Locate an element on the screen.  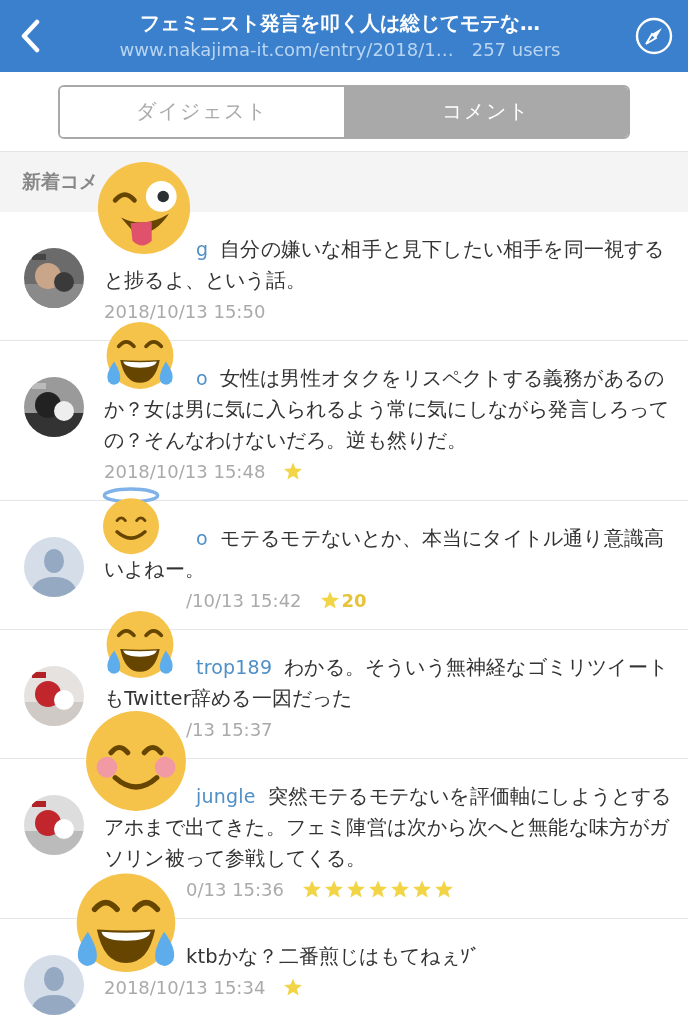
comment-text: o モテるモテないとか、本当にタイトル通り意識高いよねー。 is located at coordinates (385, 554).